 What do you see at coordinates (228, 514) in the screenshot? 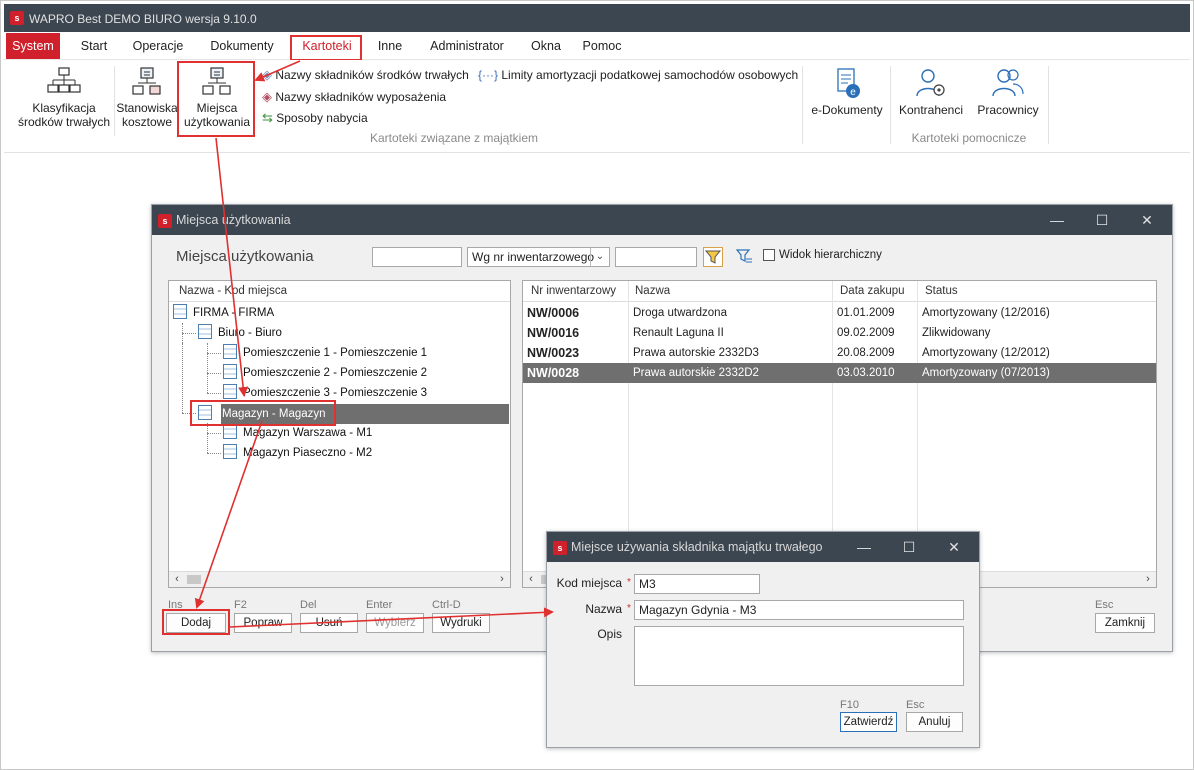
I see `arrow-tree-to-dodaj` at bounding box center [228, 514].